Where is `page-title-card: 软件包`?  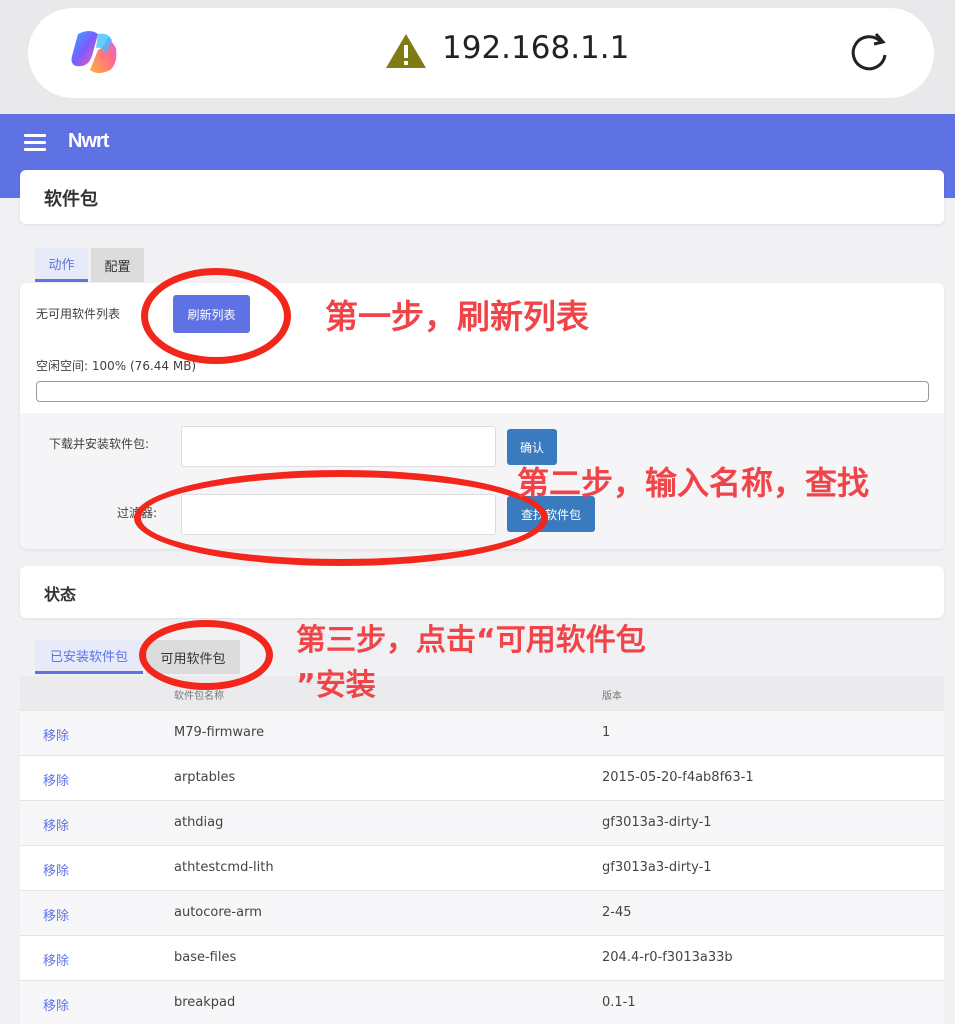
page-title-card: 软件包 is located at coordinates (482, 197).